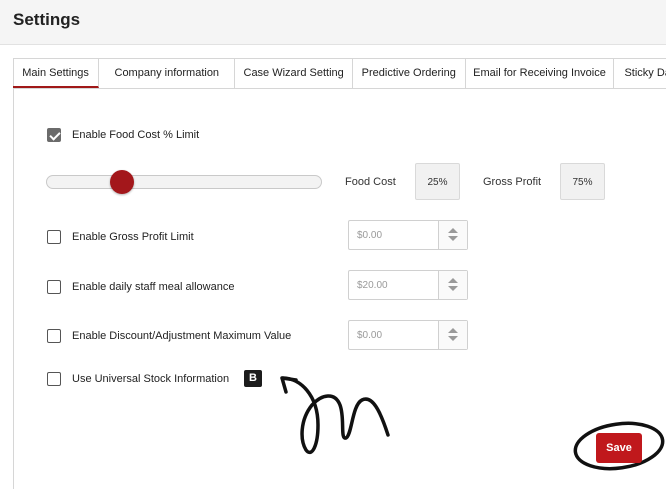 This screenshot has height=489, width=666. Describe the element at coordinates (294, 73) in the screenshot. I see `tab-case-wizard-setting: Case Wizard Setting` at that location.